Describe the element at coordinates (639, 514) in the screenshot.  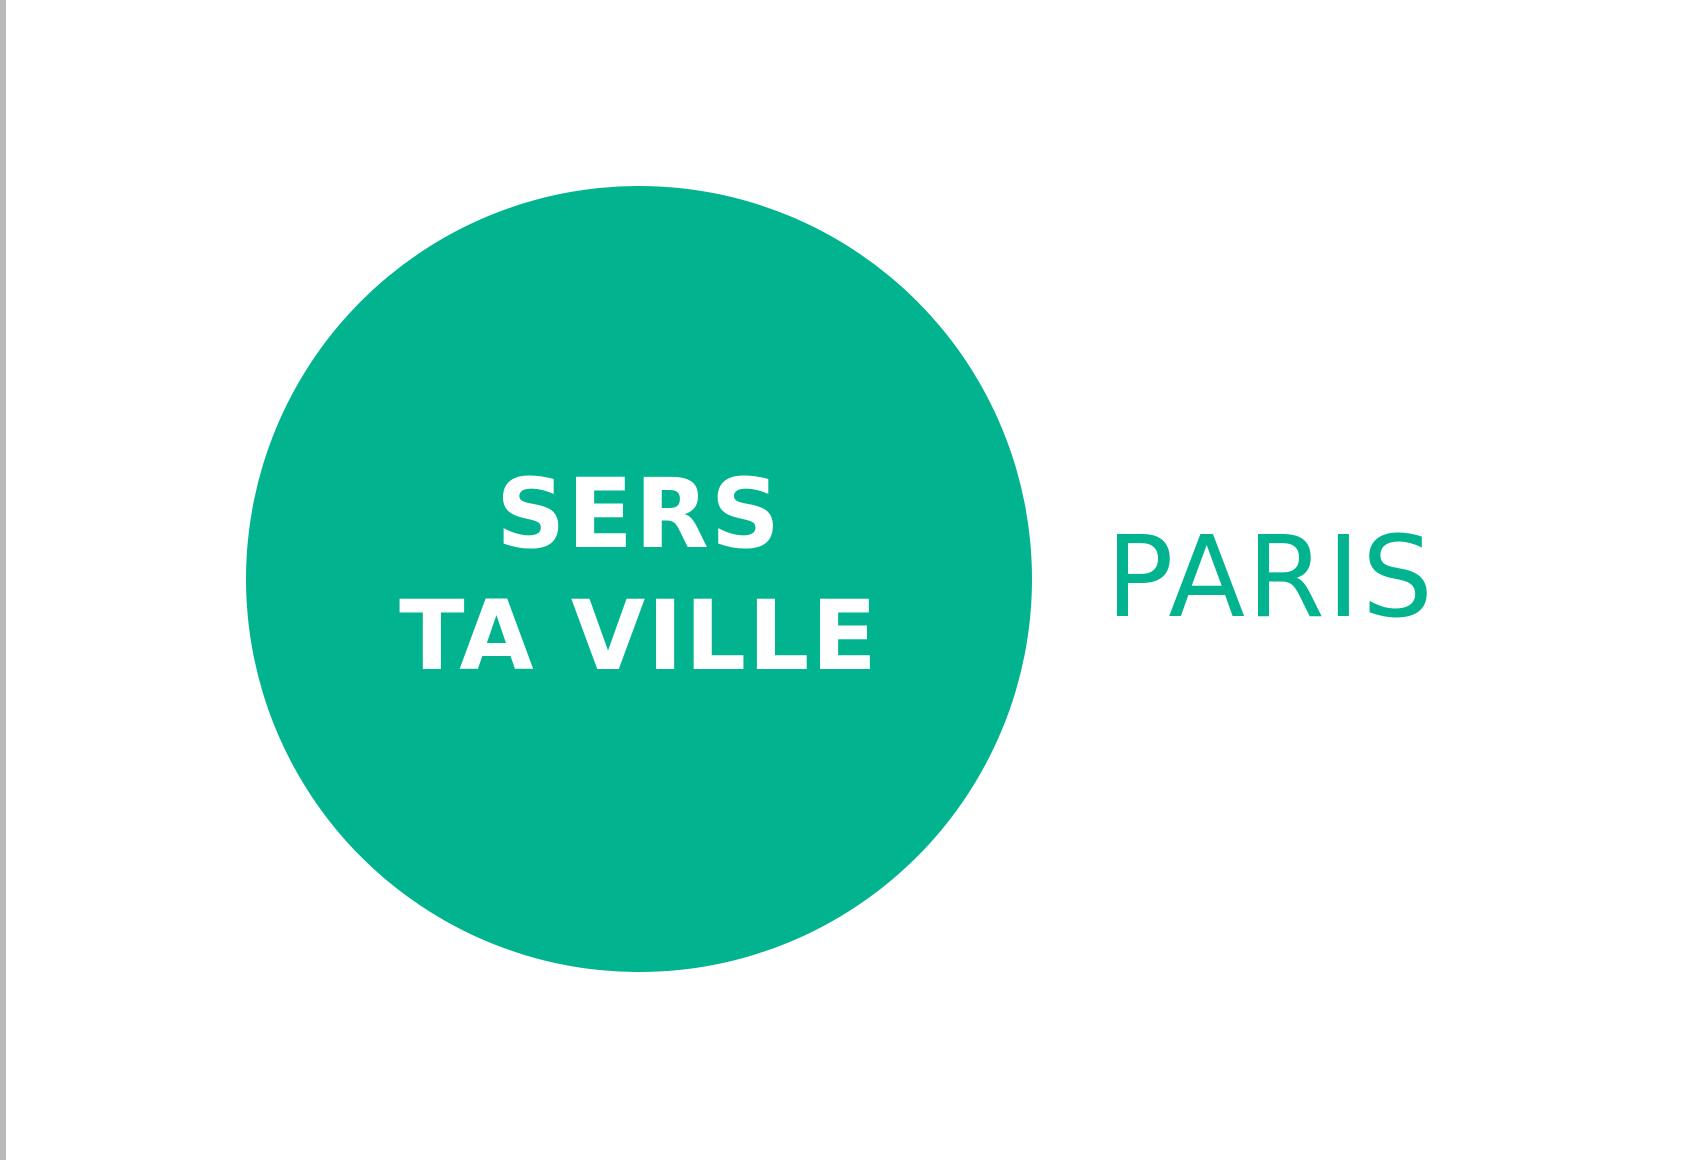
I see `logo-line-sers: SERS` at that location.